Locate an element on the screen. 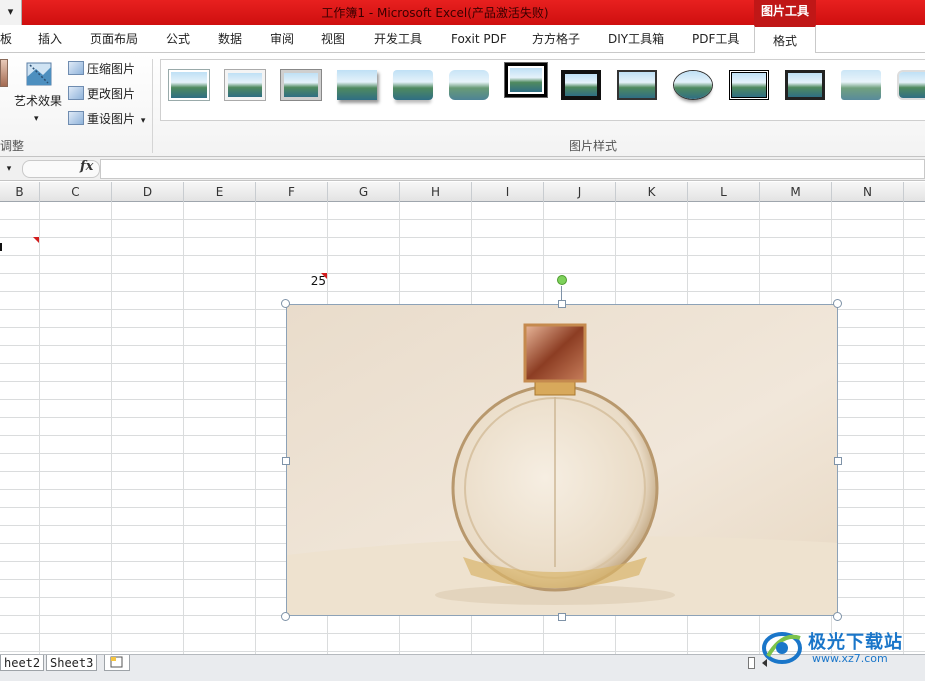  window-title: 工作簿1 - Microsoft Excel(产品激活失败) is located at coordinates (435, 13).